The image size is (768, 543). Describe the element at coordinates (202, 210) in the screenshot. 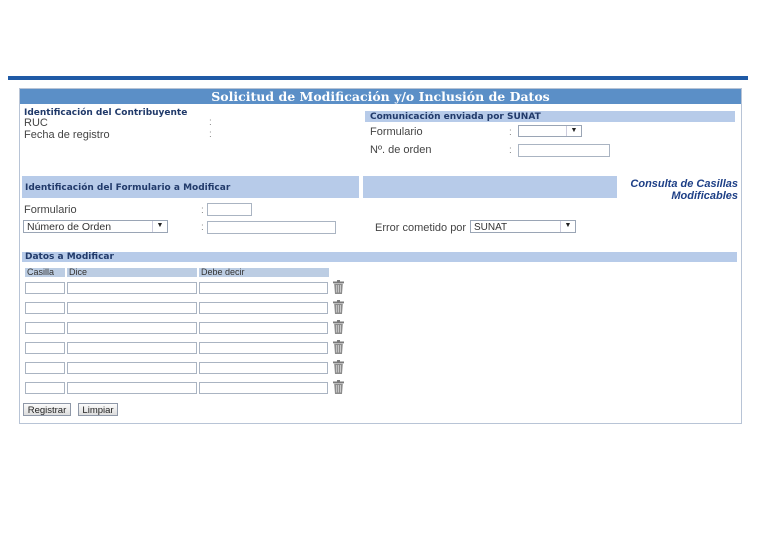

I see `formulario-mod-colon: :` at that location.